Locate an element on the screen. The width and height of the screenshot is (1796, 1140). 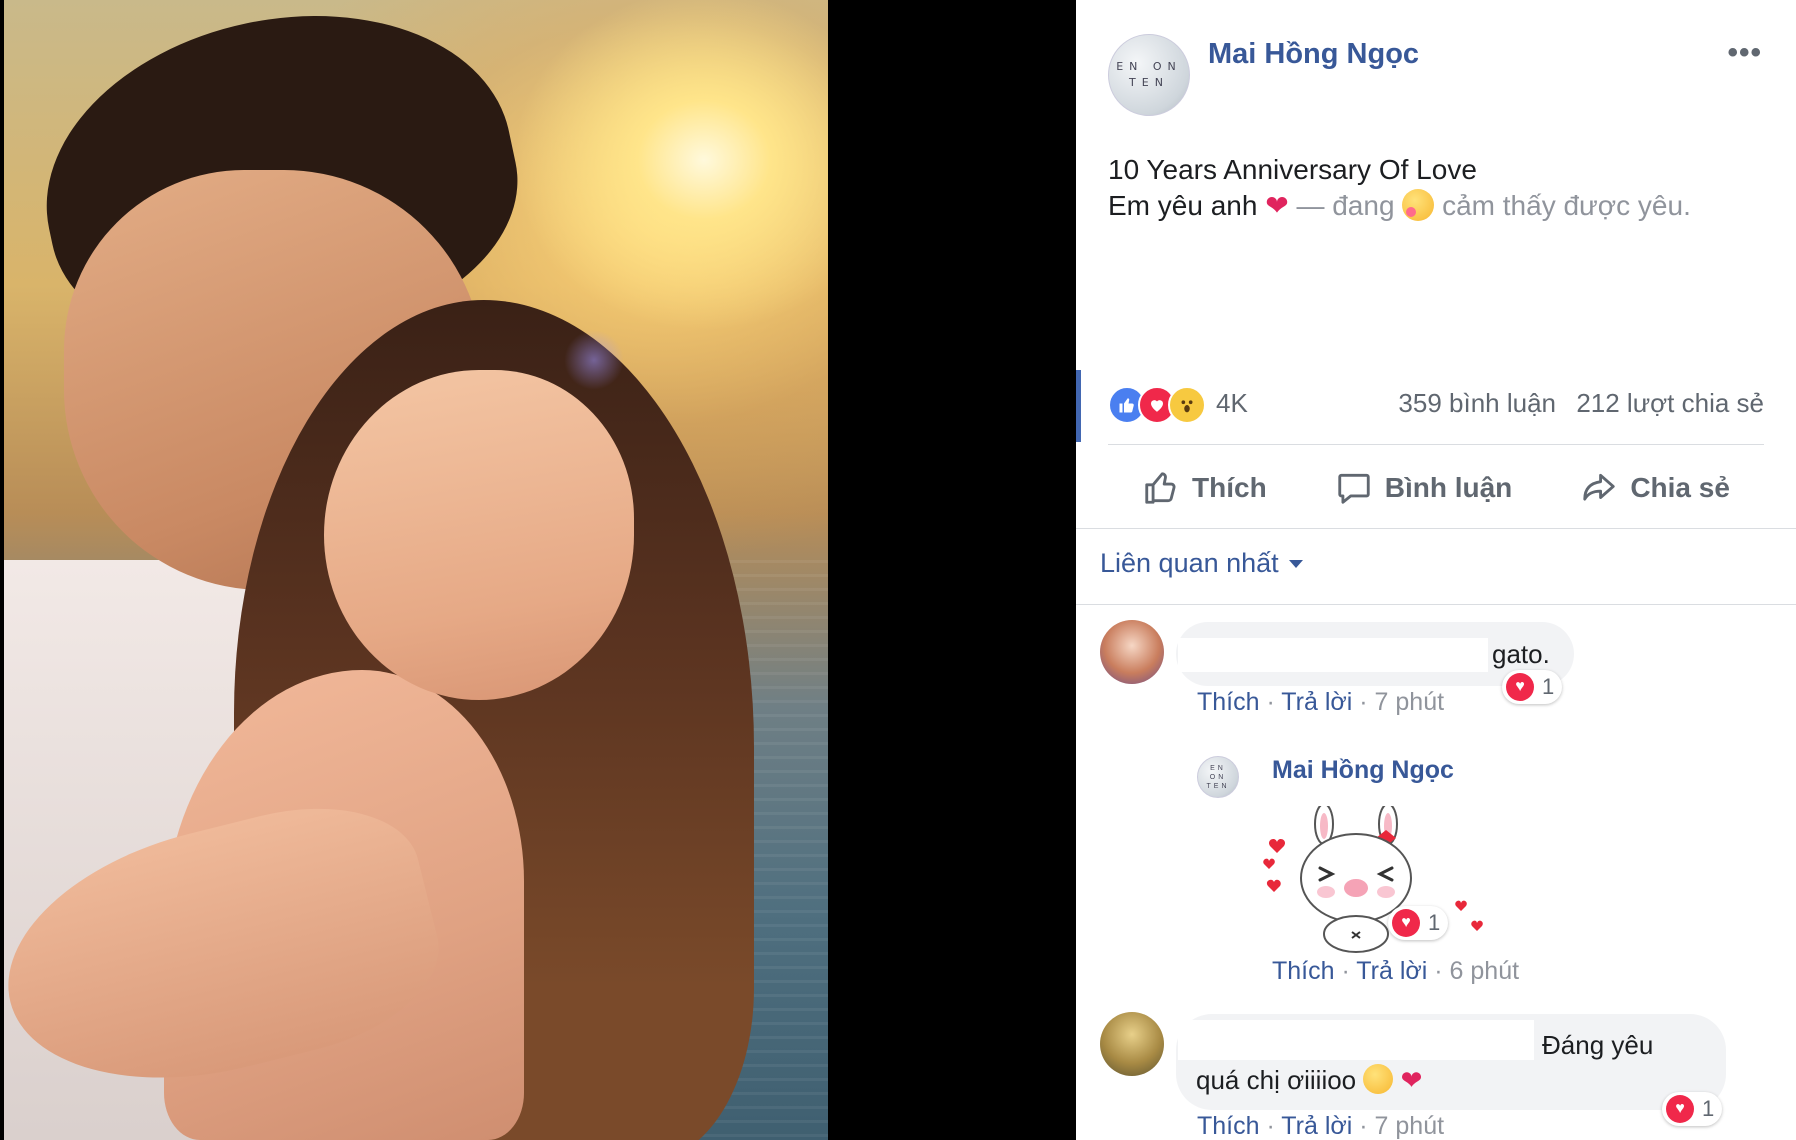
comment-button: Bình luận is located at coordinates (1424, 488).